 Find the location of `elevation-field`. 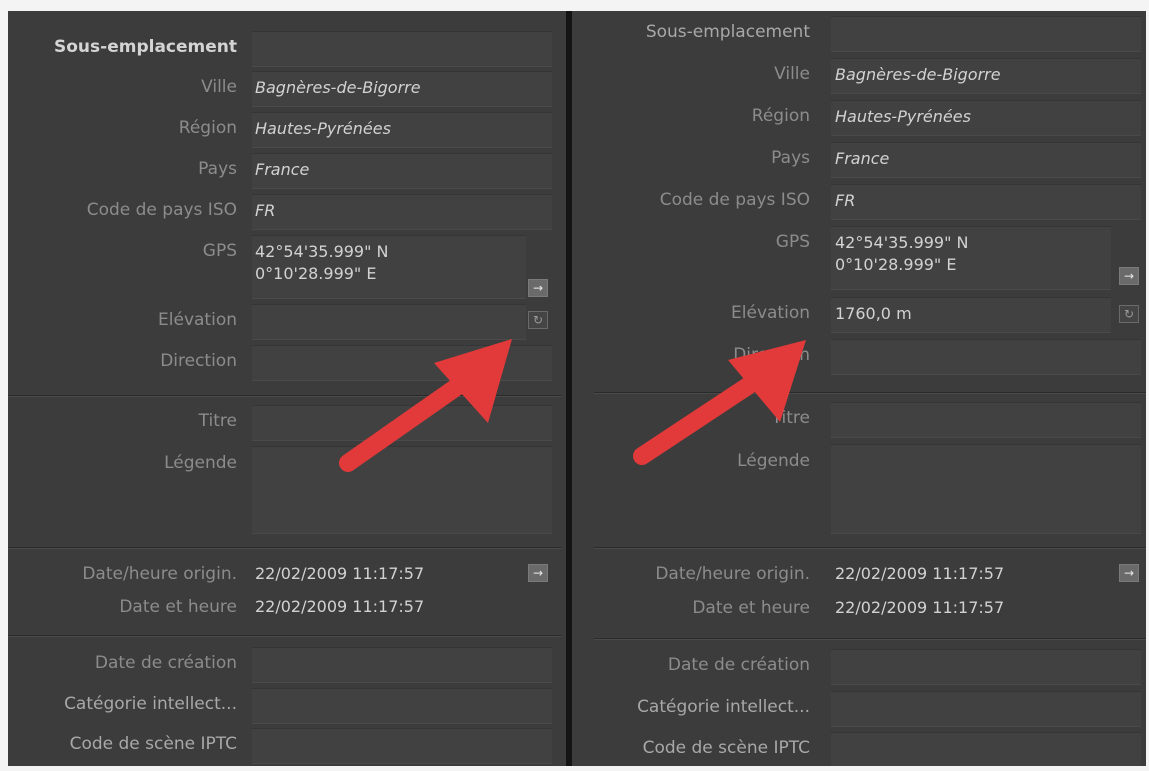

elevation-field is located at coordinates (389, 322).